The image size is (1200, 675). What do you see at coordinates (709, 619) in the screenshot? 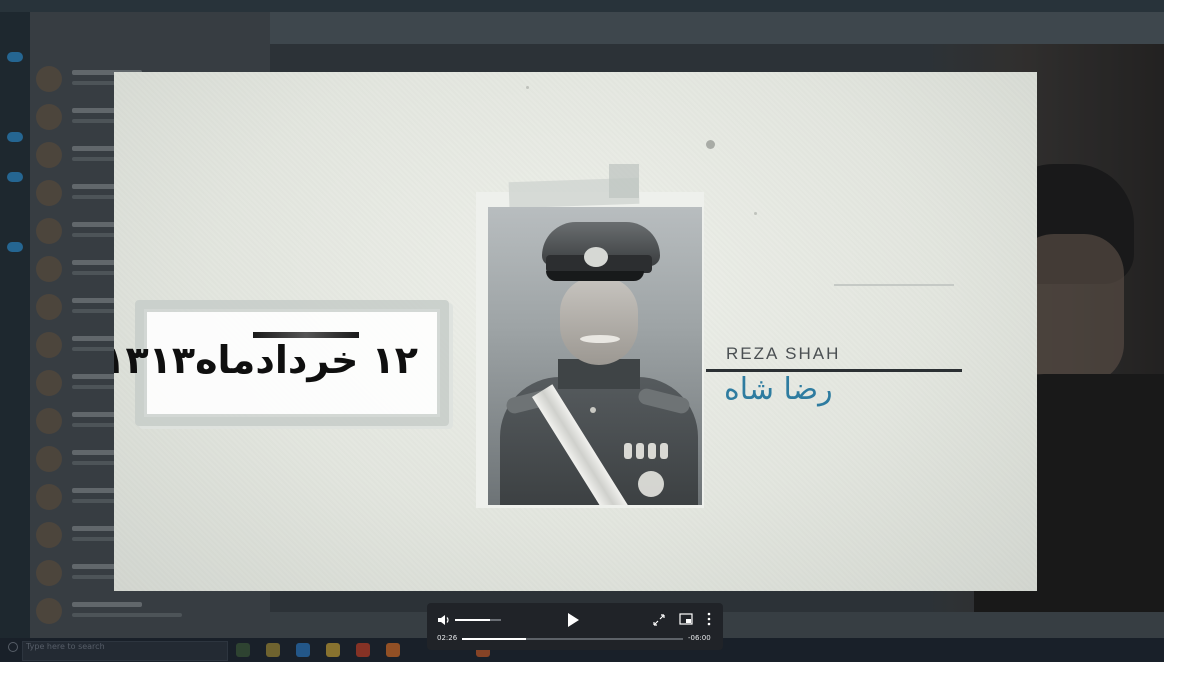
I see `more-options-icon` at bounding box center [709, 619].